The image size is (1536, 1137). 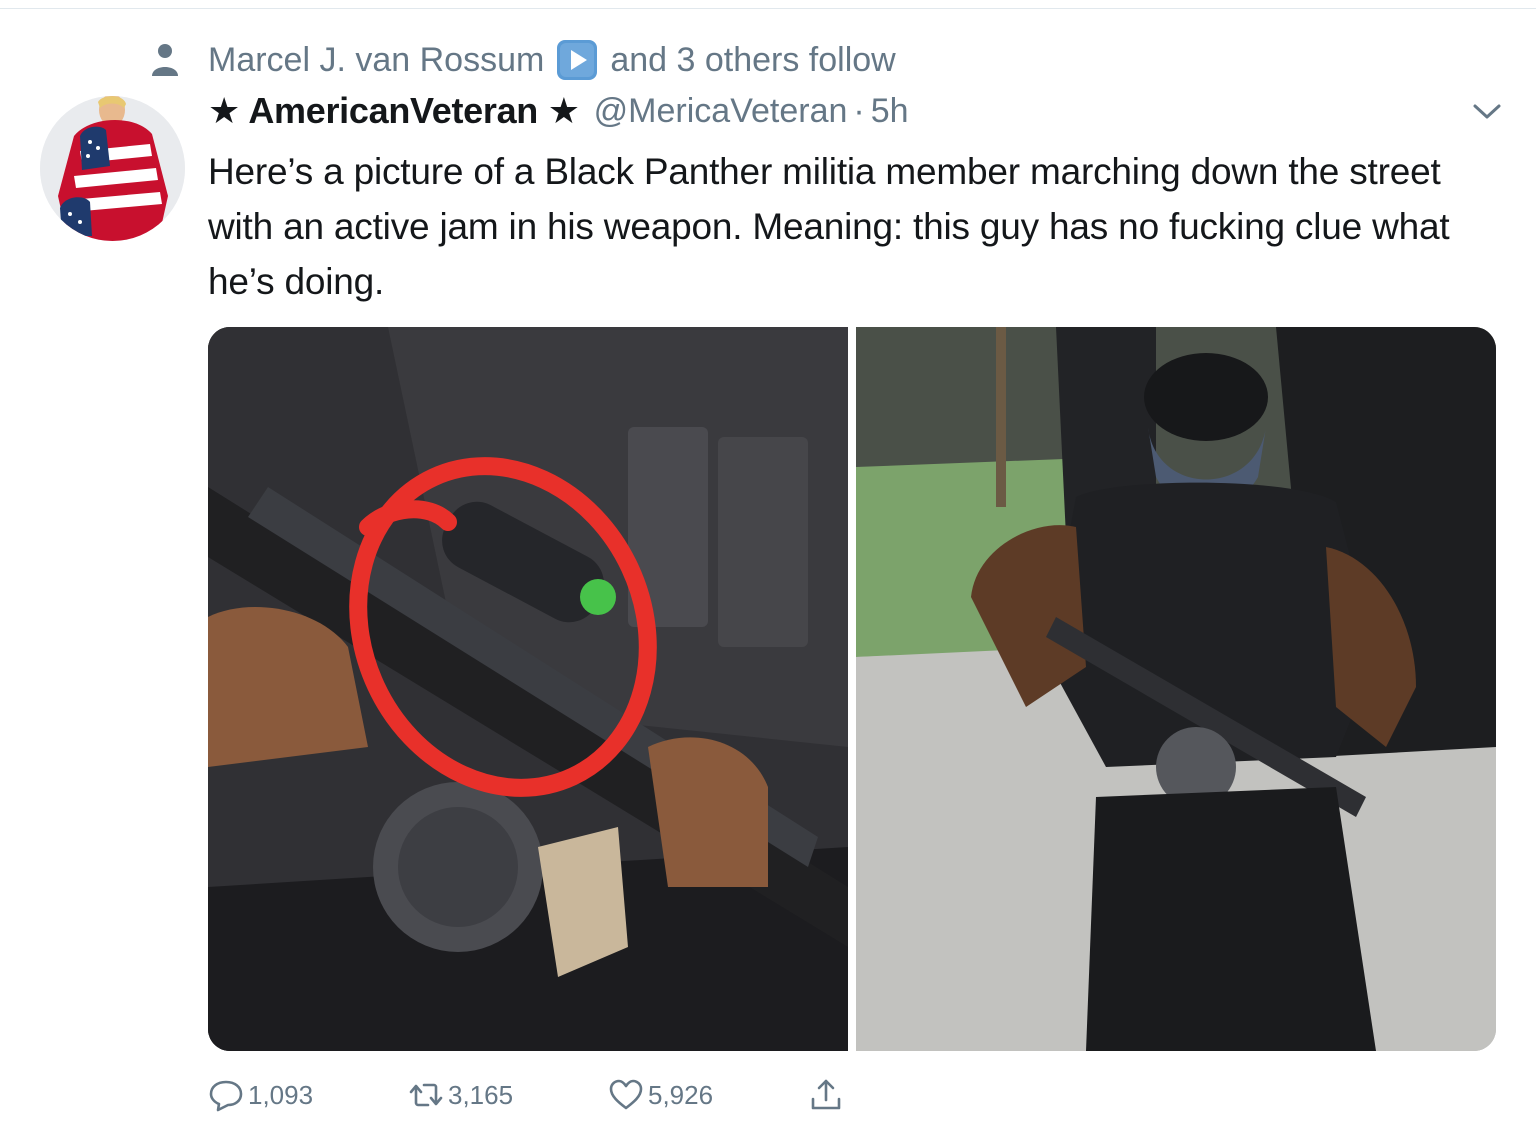 What do you see at coordinates (426, 1095) in the screenshot?
I see `retweet-icon` at bounding box center [426, 1095].